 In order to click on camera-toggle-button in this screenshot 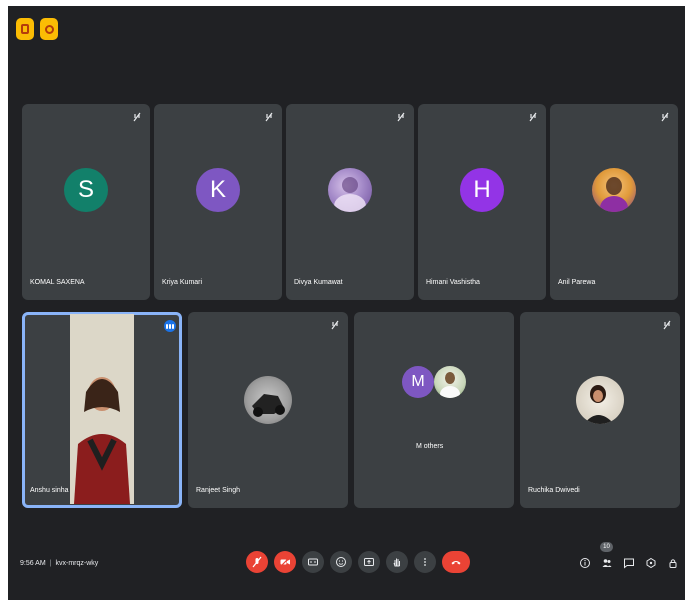, I will do `click(285, 562)`.